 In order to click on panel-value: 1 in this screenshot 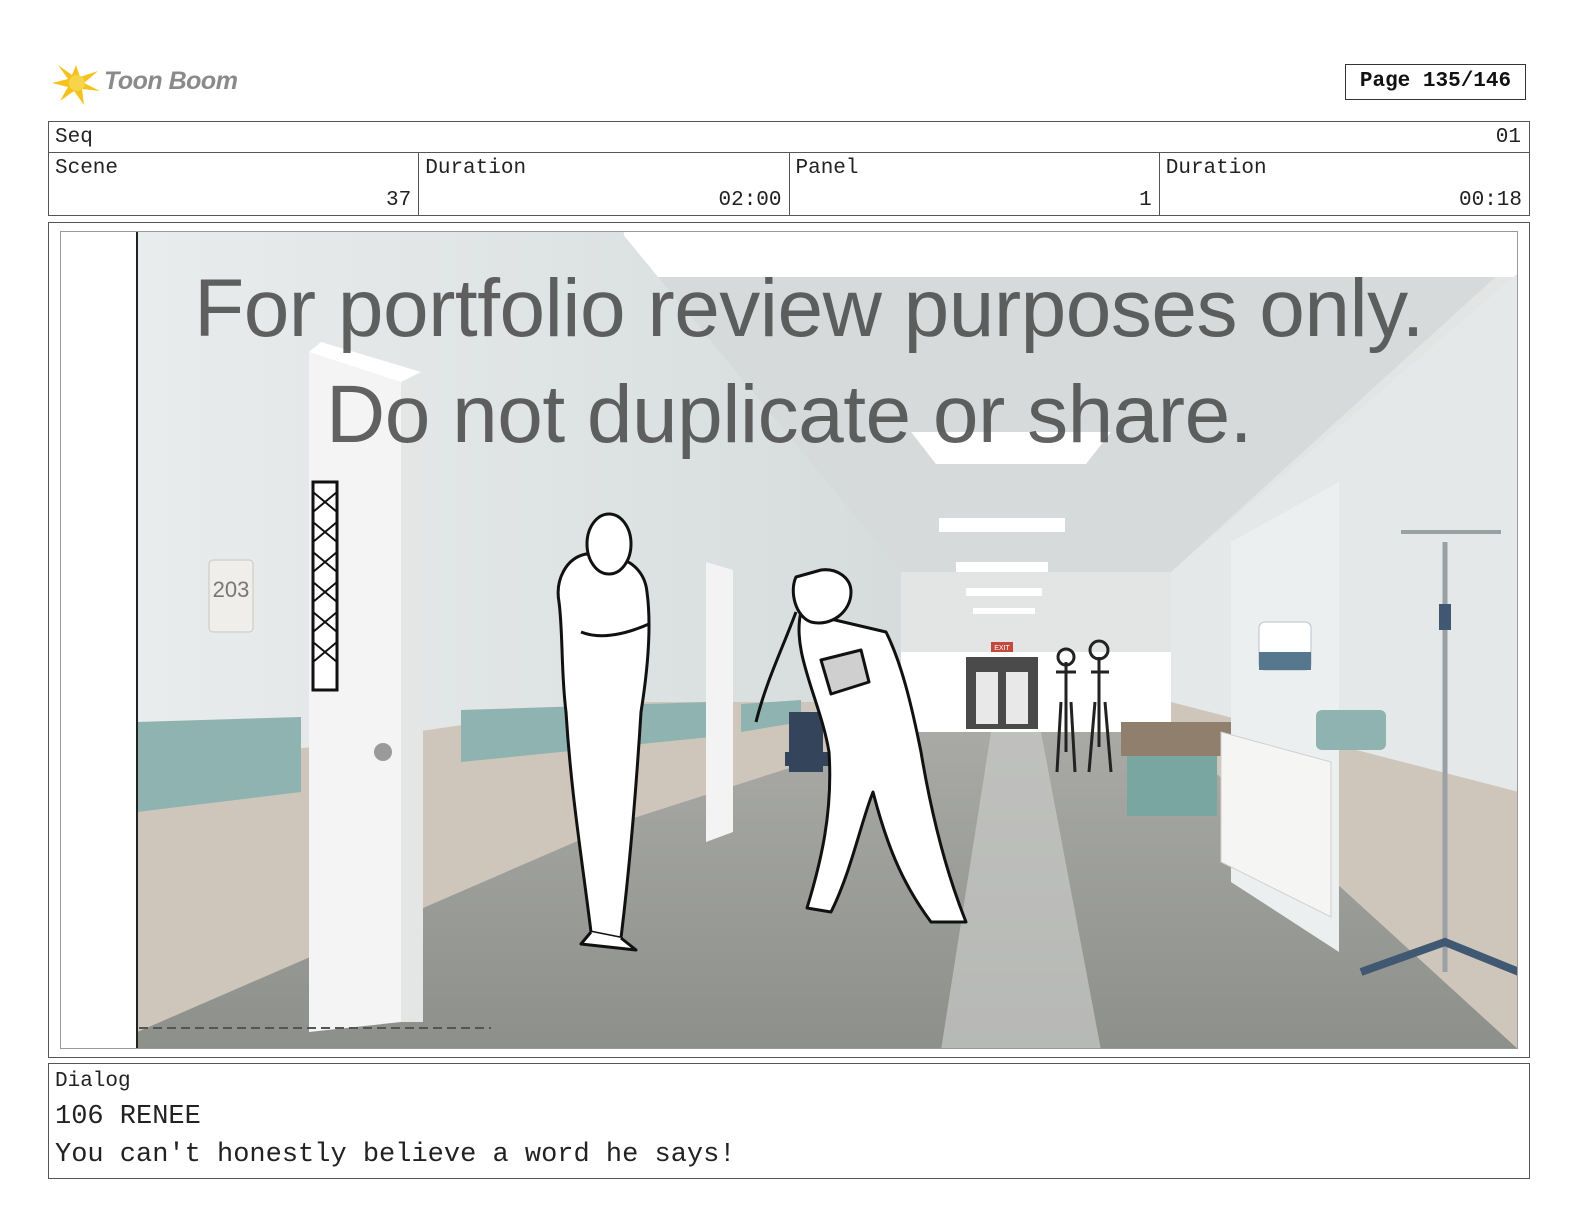, I will do `click(1145, 200)`.